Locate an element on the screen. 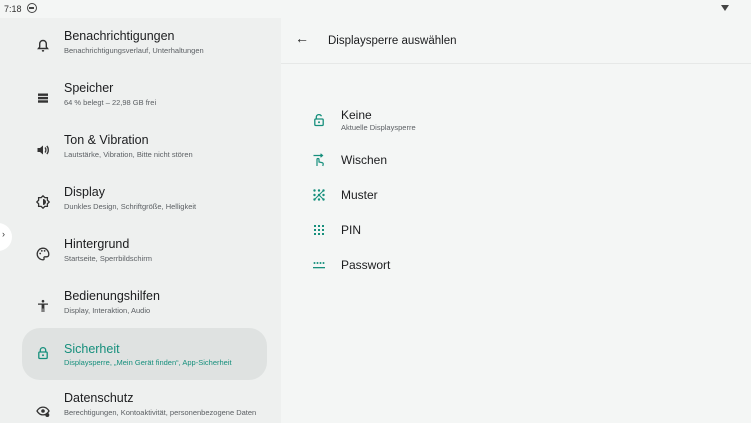 Image resolution: width=751 pixels, height=423 pixels. storage-icon is located at coordinates (43, 98).